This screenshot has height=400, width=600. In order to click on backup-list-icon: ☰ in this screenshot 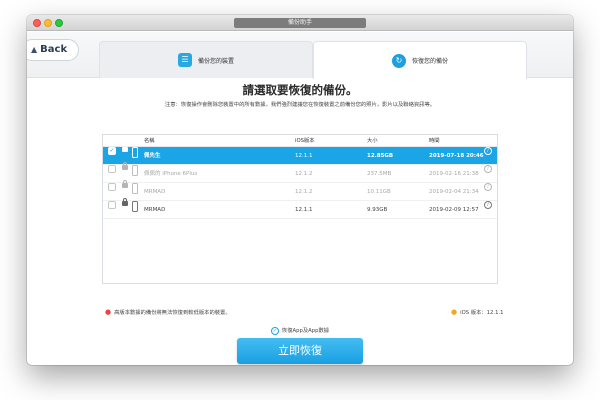, I will do `click(184, 60)`.